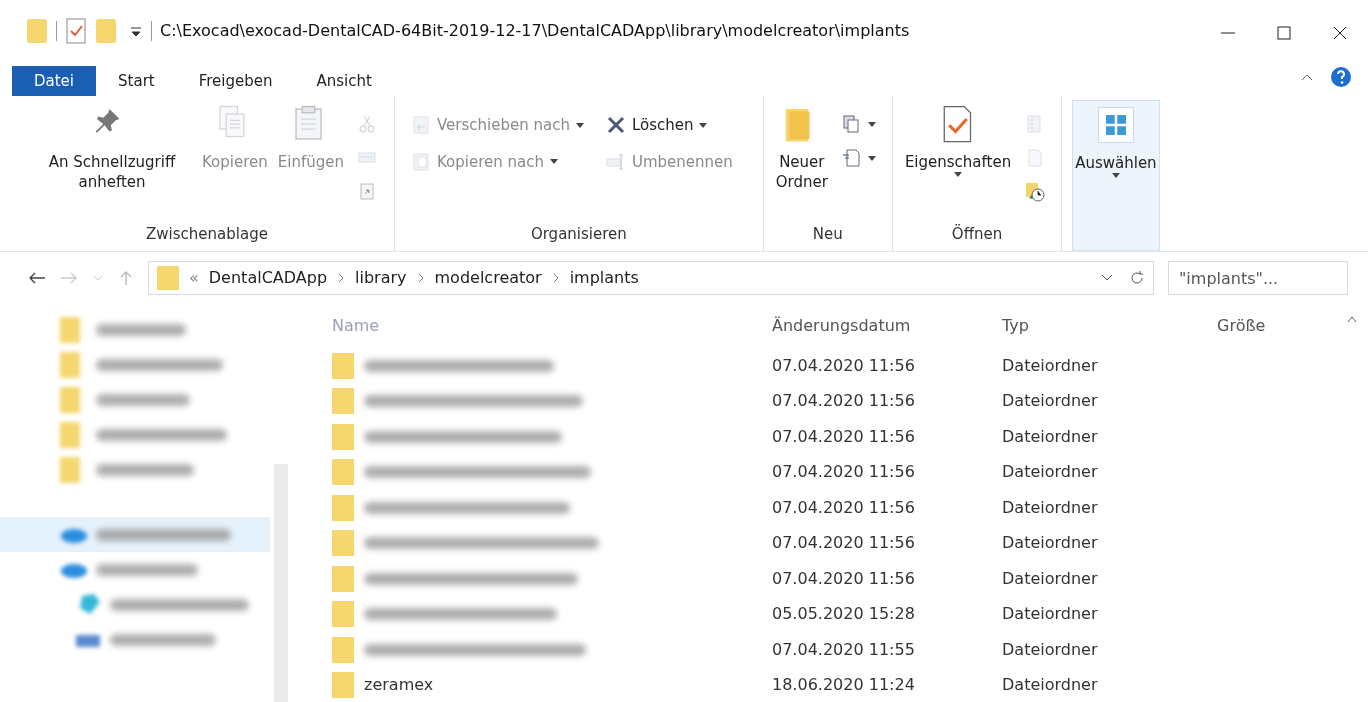 The width and height of the screenshot is (1368, 702). Describe the element at coordinates (827, 234) in the screenshot. I see `group-label: Neu` at that location.